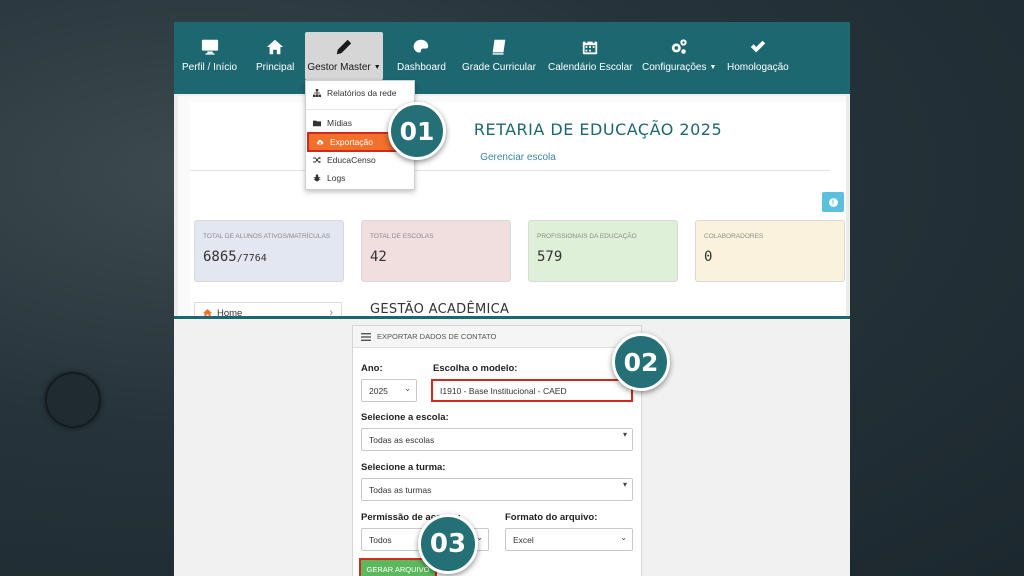  I want to click on year-select: 2025 ⌄, so click(389, 390).